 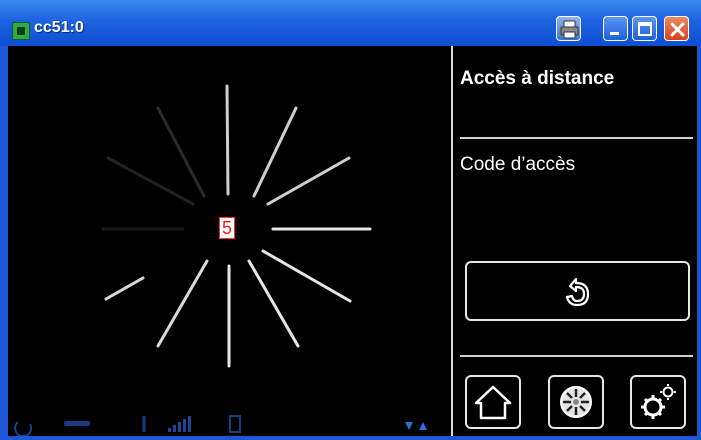 I want to click on app-icon, so click(x=21, y=31).